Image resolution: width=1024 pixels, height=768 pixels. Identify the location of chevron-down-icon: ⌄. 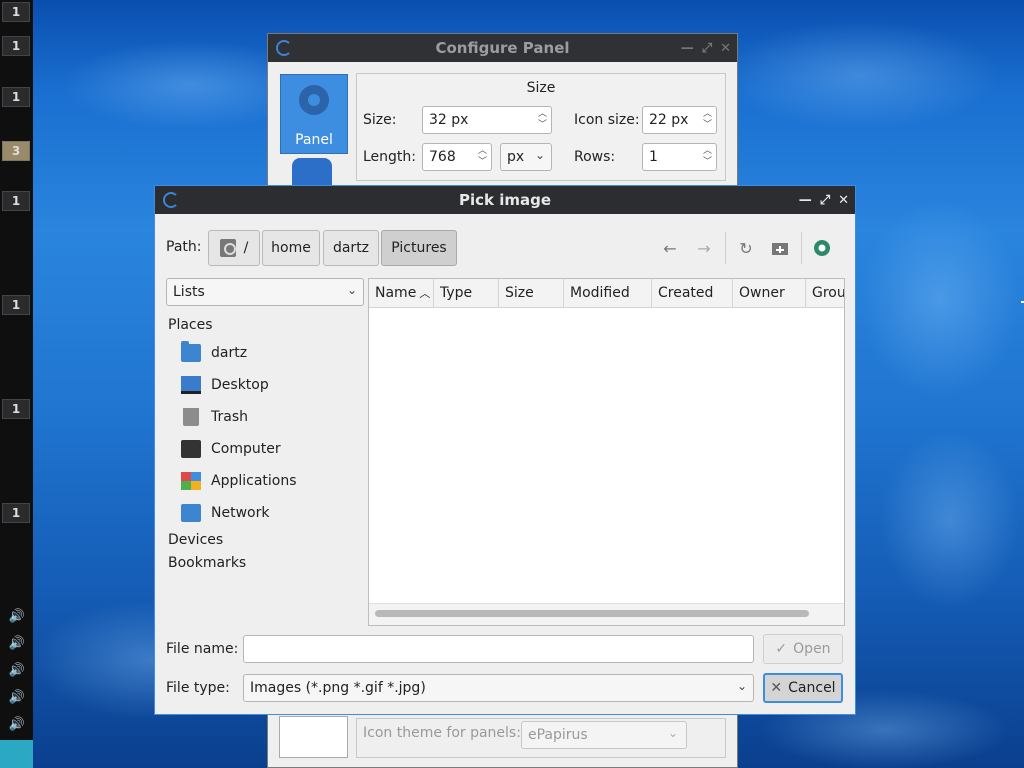
(672, 733).